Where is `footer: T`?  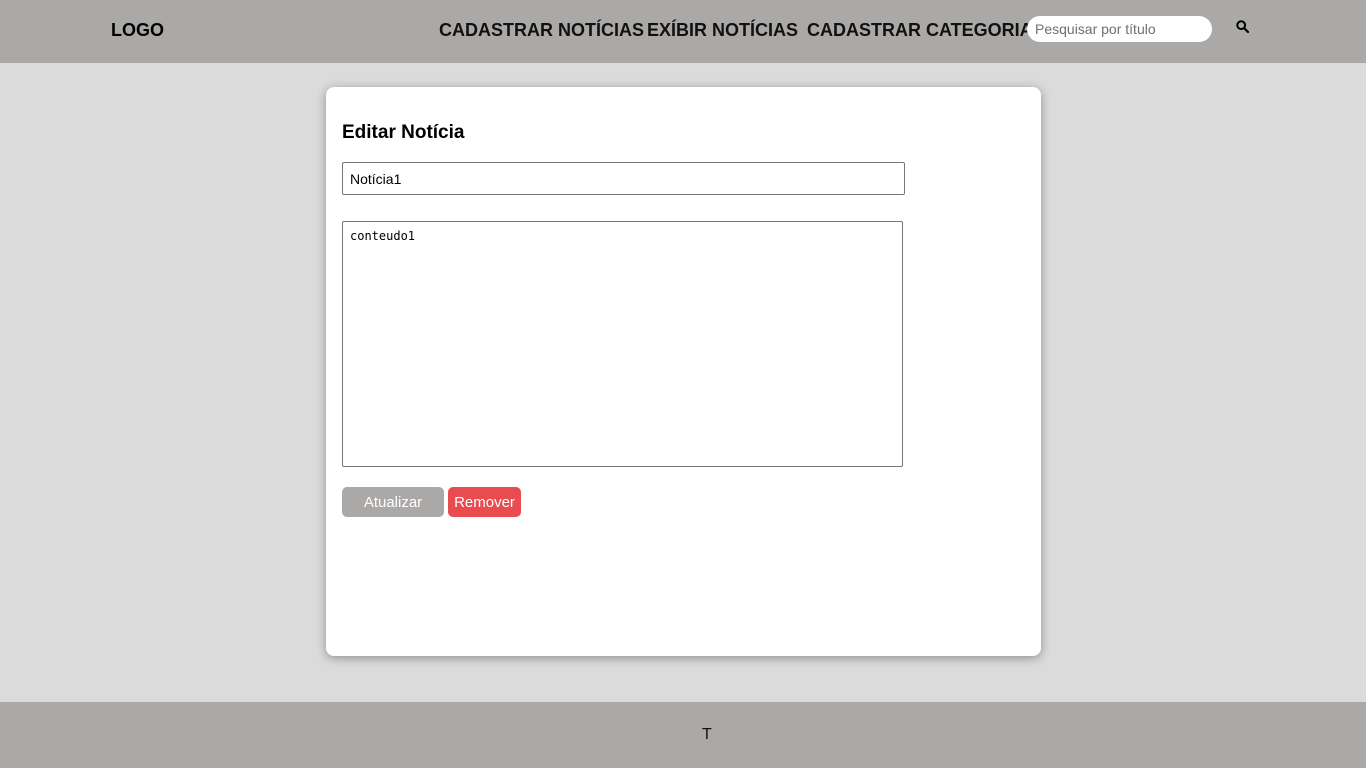 footer: T is located at coordinates (683, 735).